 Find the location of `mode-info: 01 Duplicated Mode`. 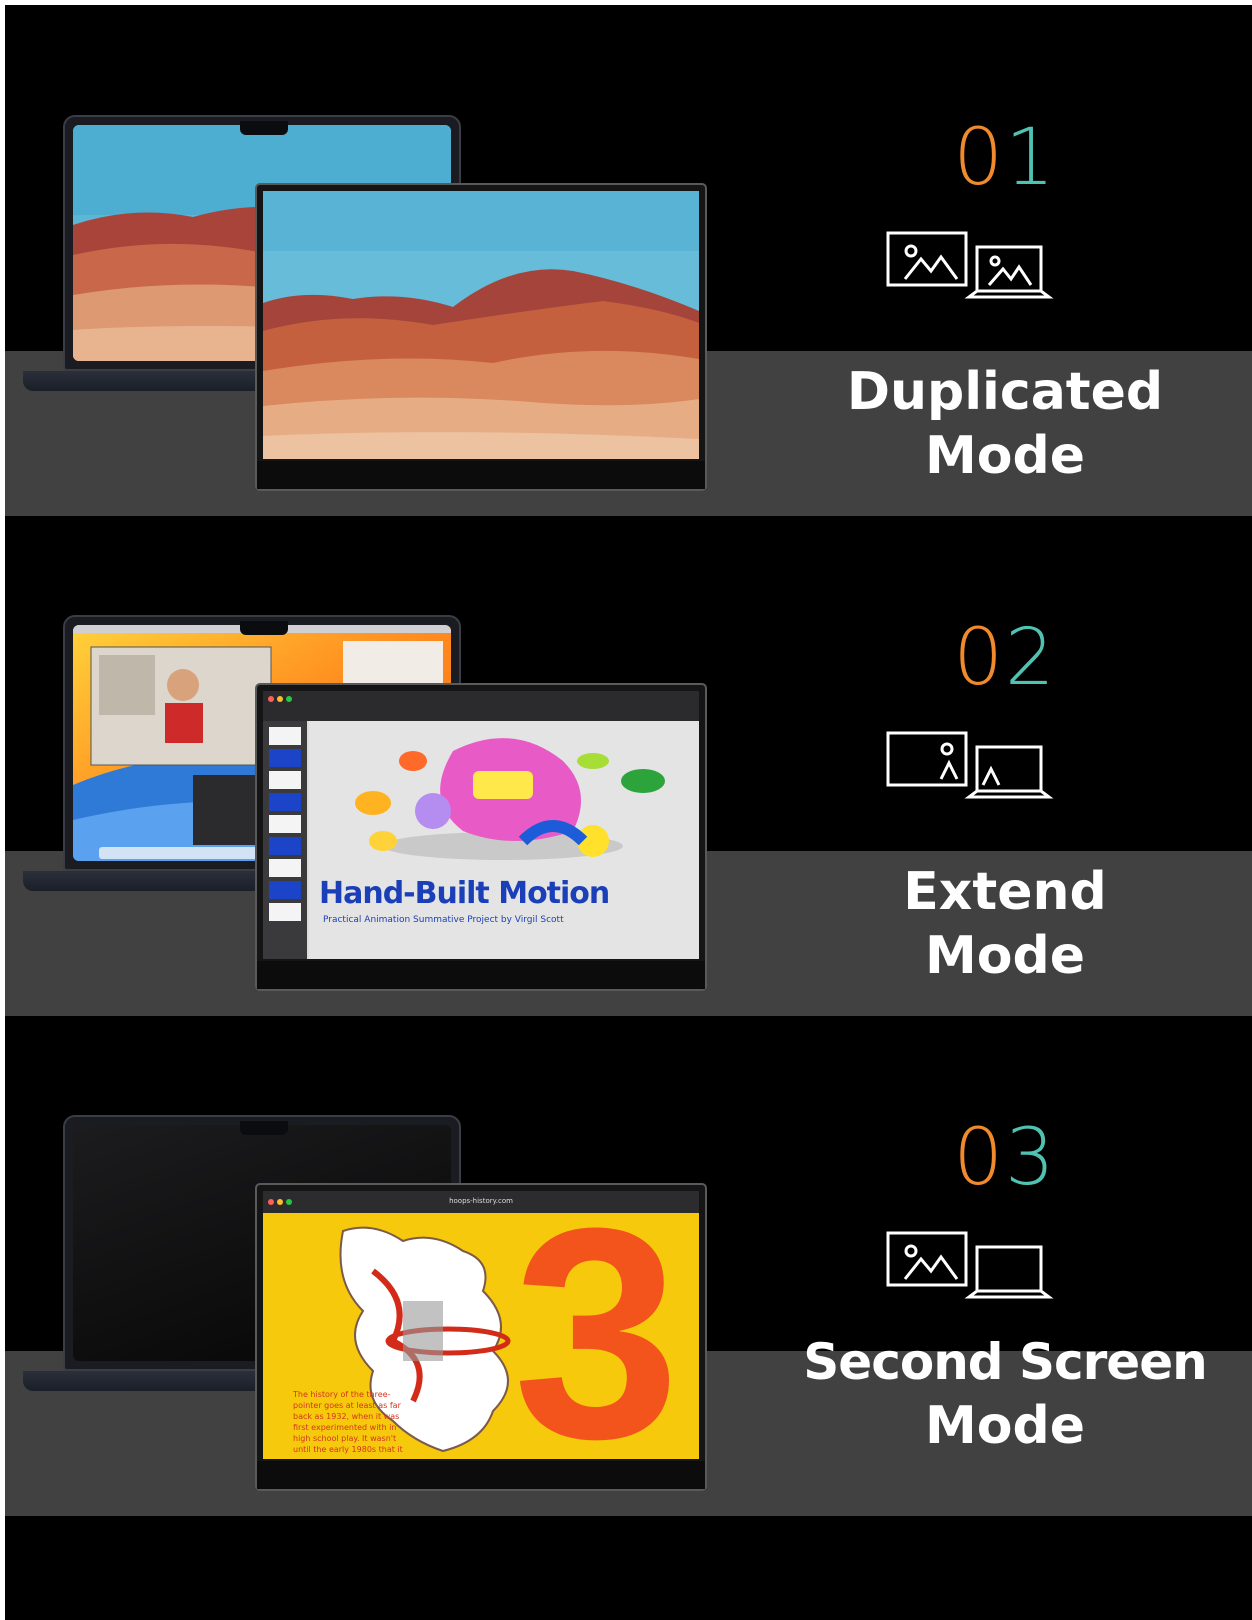

mode-info: 01 Duplicated Mode is located at coordinates (1005, 255).